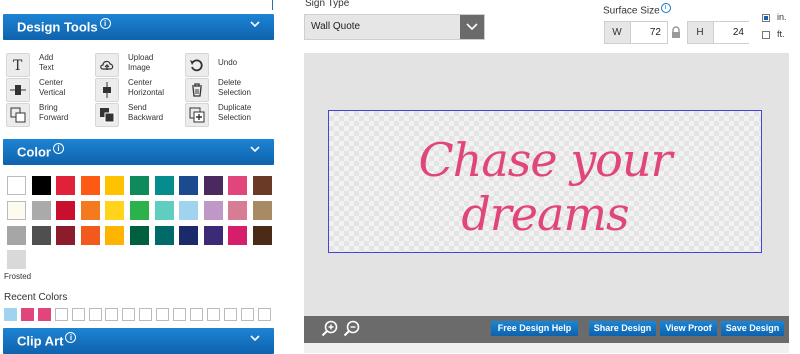  Describe the element at coordinates (731, 32) in the screenshot. I see `height-input: 24` at that location.